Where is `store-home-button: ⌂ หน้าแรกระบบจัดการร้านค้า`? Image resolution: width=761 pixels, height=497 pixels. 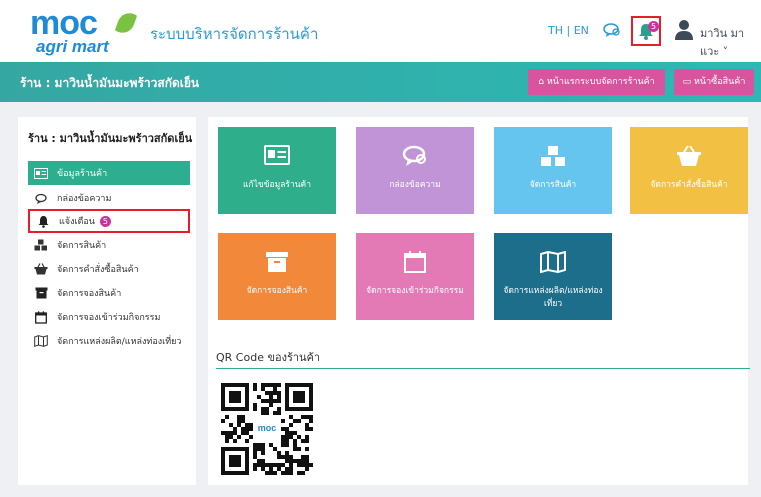
store-home-button: ⌂ หน้าแรกระบบจัดการร้านค้า is located at coordinates (596, 82).